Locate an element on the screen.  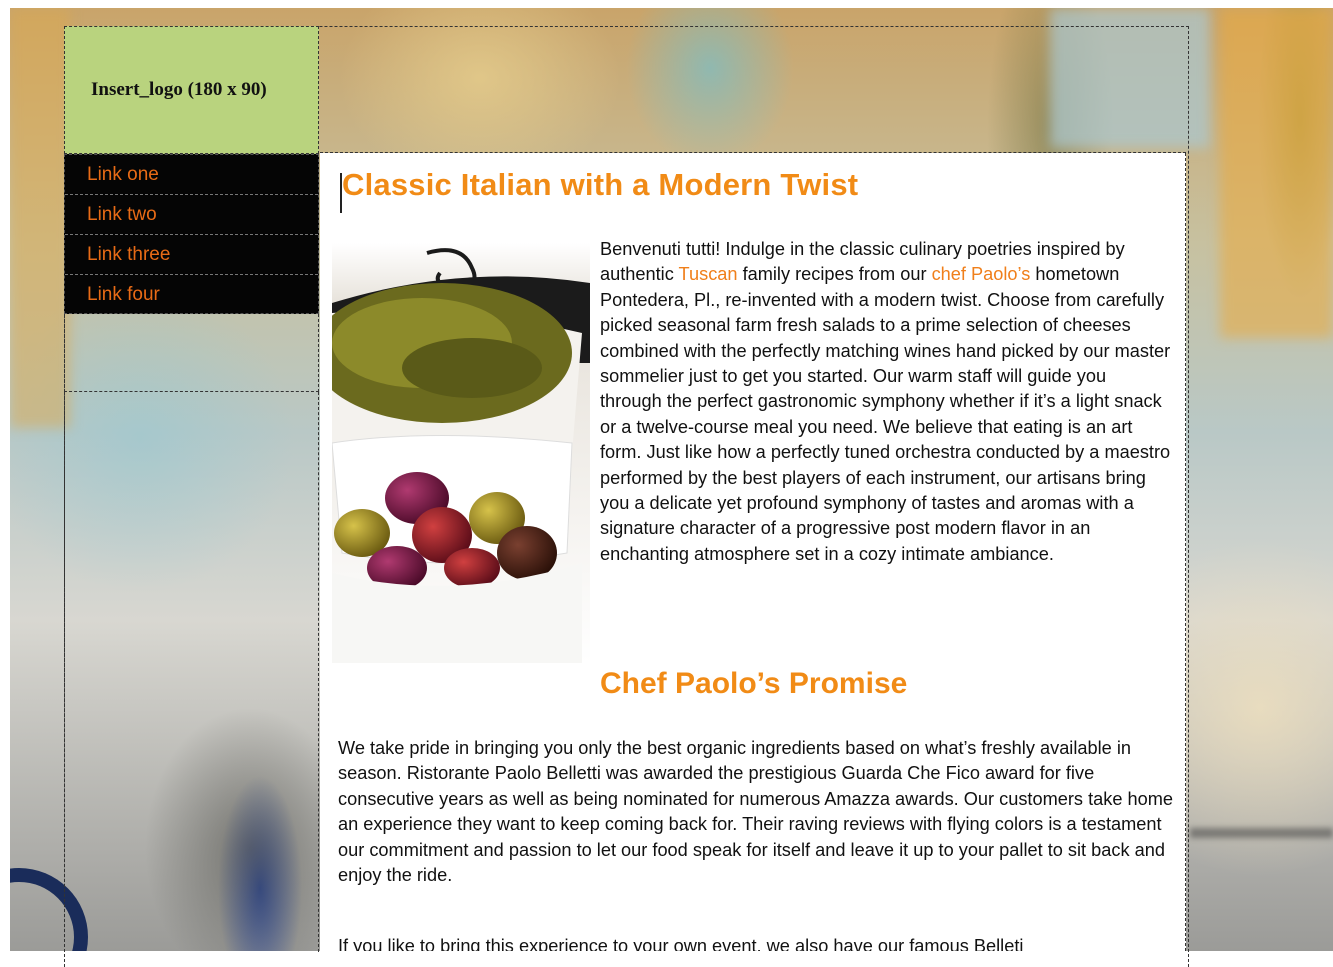
nav-link-one: Link one is located at coordinates (191, 175).